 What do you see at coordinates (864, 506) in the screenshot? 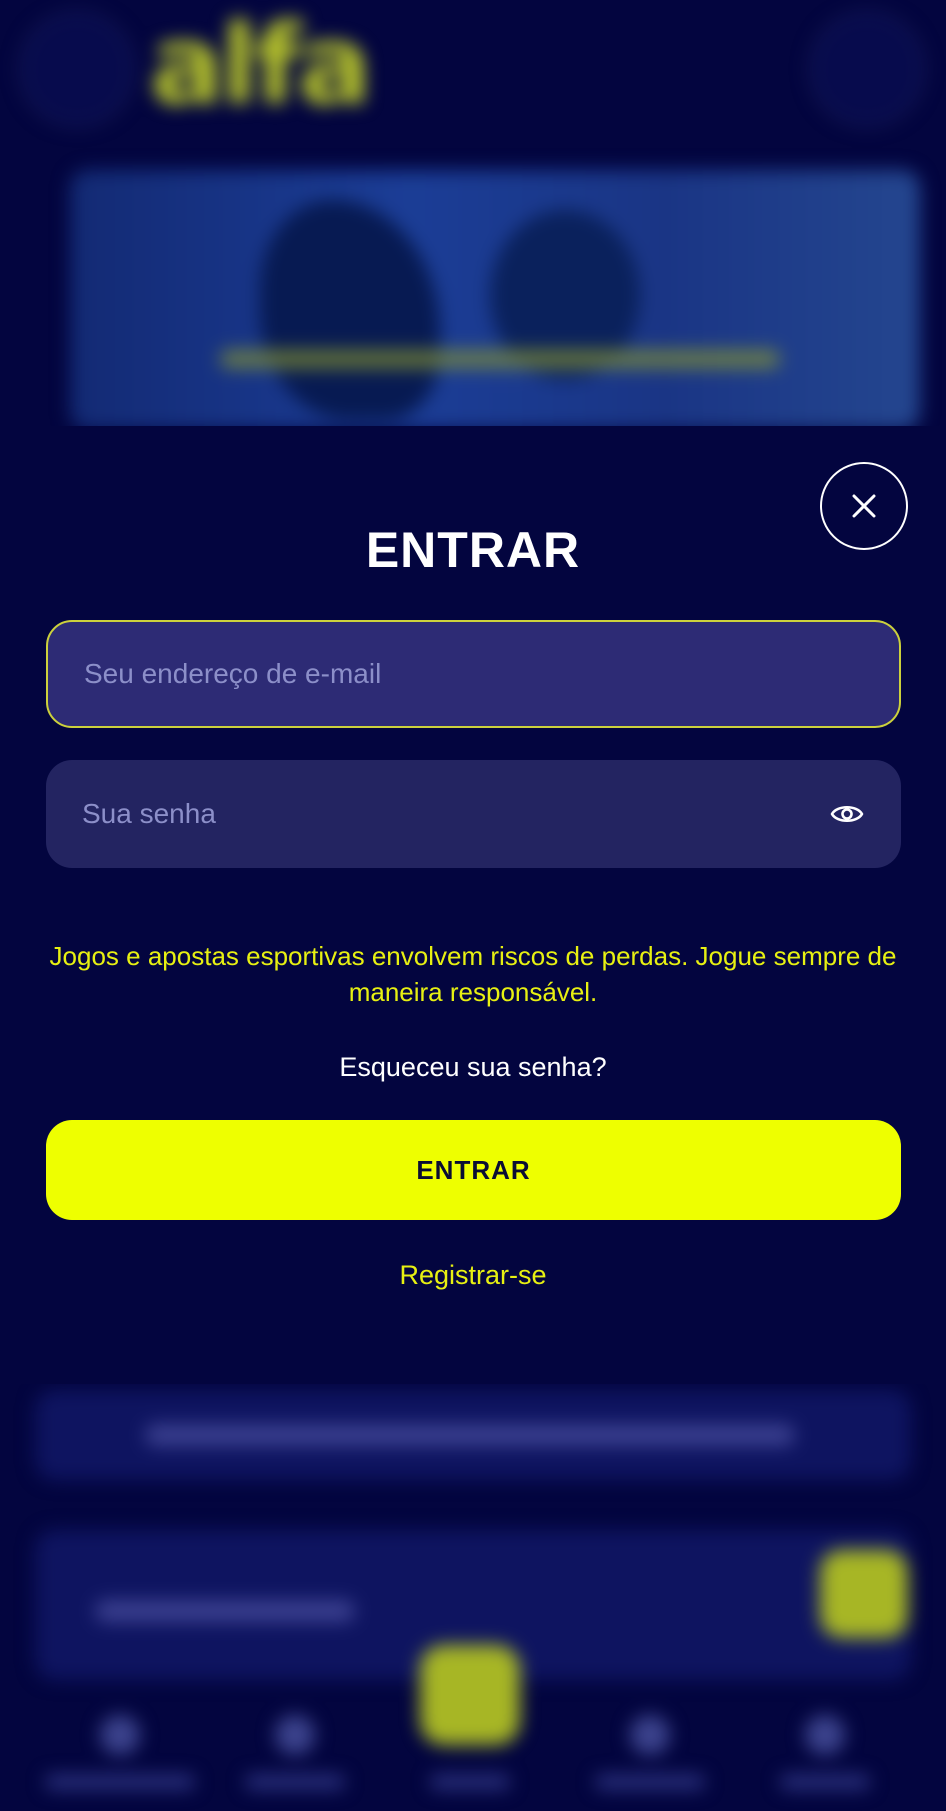
I see `close-icon` at bounding box center [864, 506].